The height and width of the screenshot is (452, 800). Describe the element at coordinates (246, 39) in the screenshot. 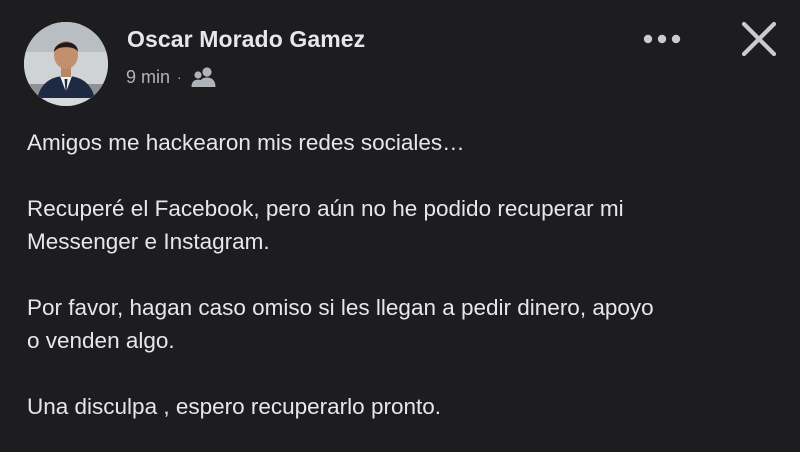

I see `author-name: Oscar Morado Gamez` at that location.